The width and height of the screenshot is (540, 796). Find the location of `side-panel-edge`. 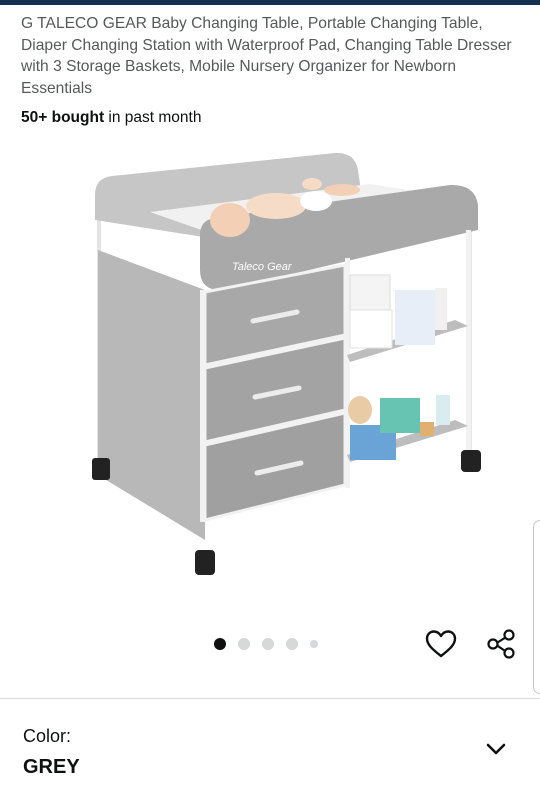

side-panel-edge is located at coordinates (536, 607).